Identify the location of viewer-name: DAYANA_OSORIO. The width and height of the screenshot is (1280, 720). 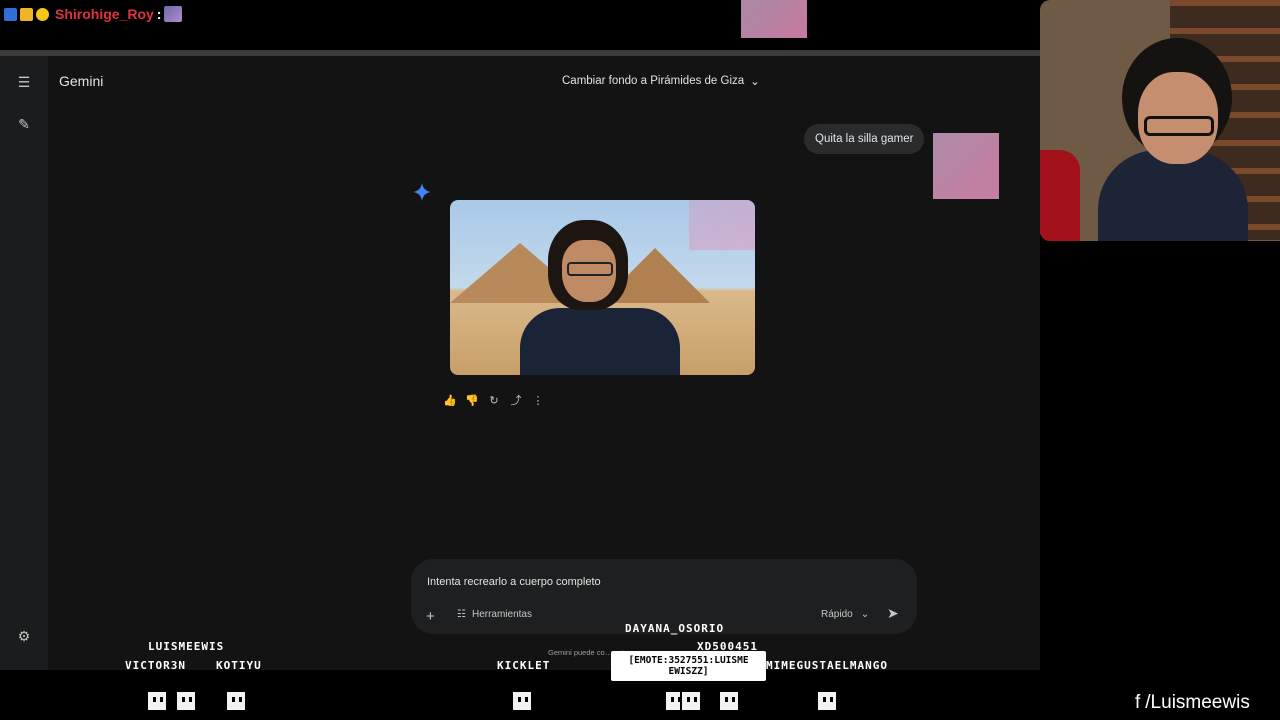
(675, 628).